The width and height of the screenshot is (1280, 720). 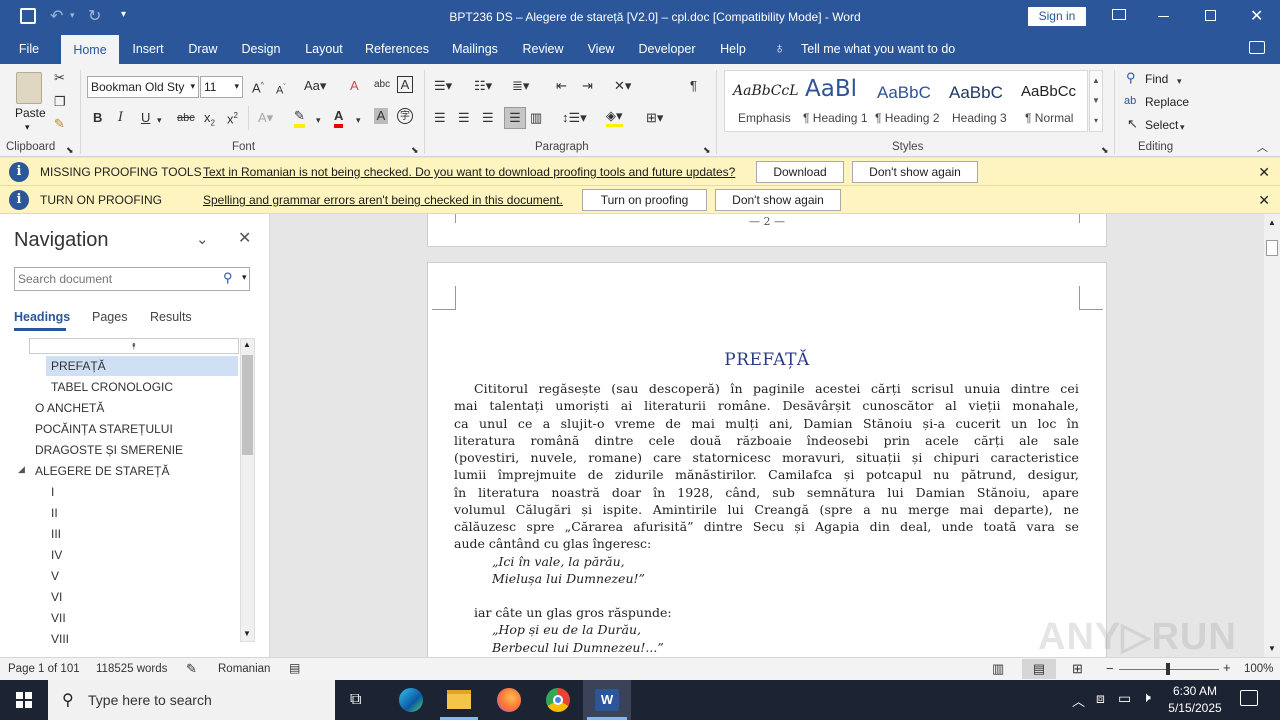 What do you see at coordinates (202, 239) in the screenshot?
I see `chevron-down-icon: ⌄` at bounding box center [202, 239].